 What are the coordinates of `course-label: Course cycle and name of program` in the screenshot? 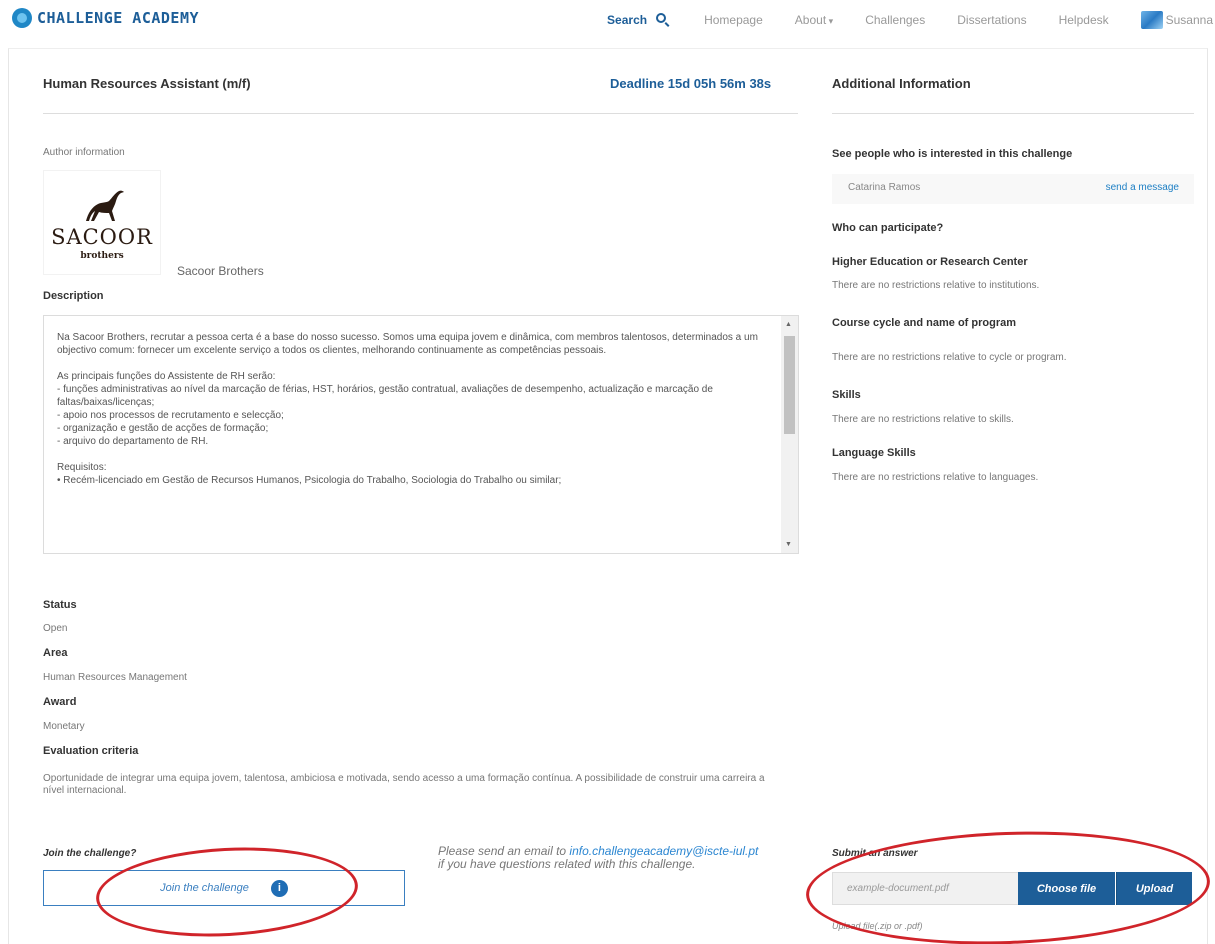 It's located at (924, 323).